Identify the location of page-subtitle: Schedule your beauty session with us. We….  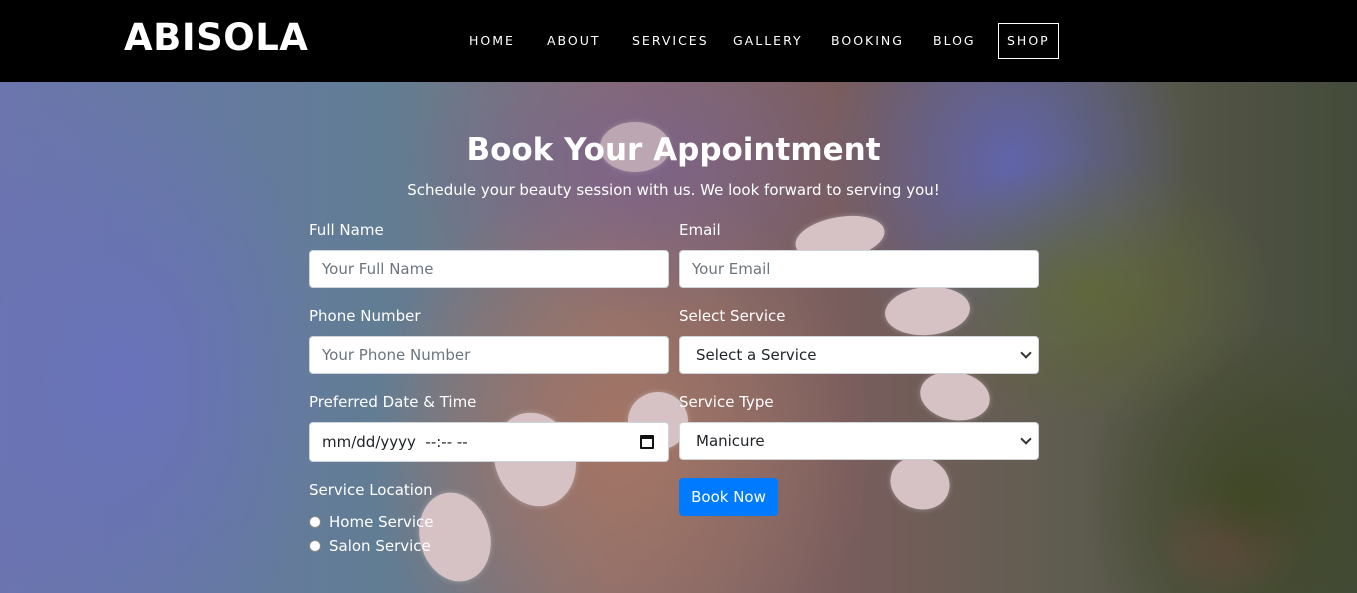
(673, 190).